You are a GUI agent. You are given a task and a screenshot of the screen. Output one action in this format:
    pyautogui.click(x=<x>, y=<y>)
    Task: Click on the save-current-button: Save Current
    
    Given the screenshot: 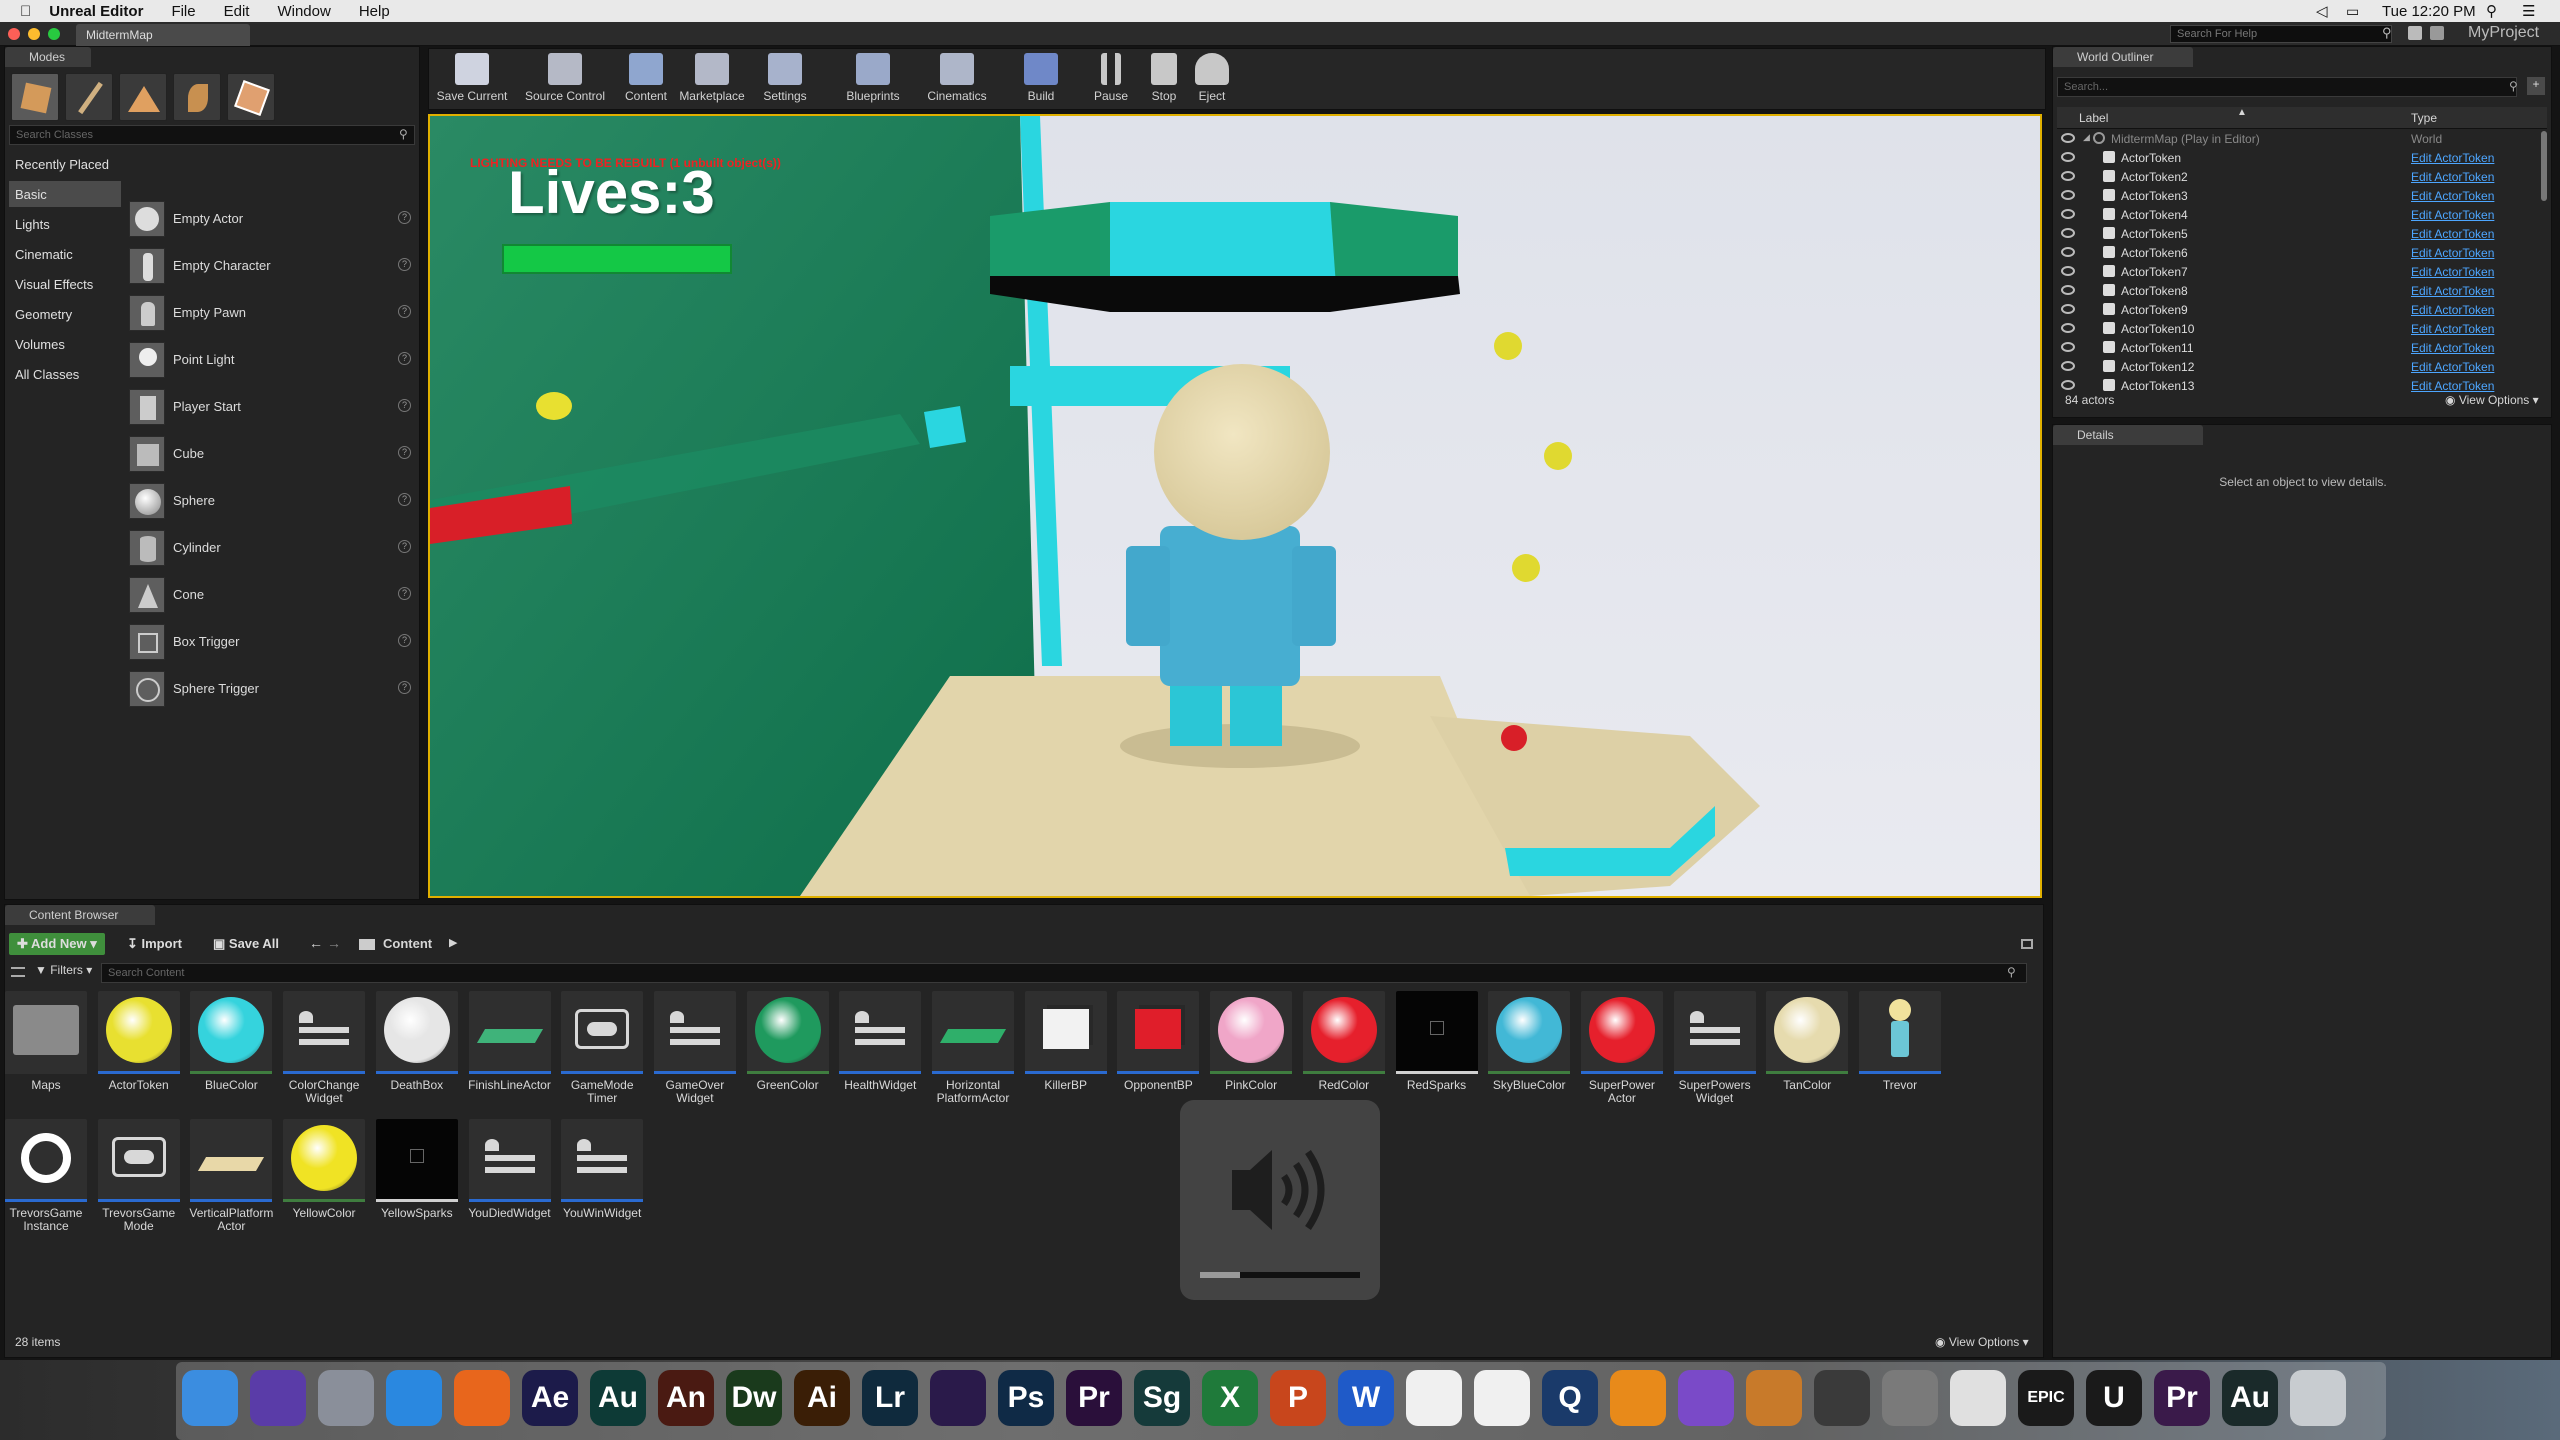 What is the action you would take?
    pyautogui.click(x=472, y=80)
    